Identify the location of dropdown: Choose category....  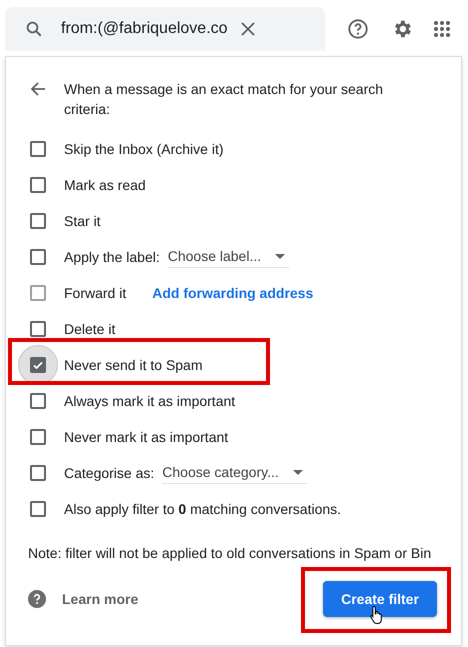
(234, 473).